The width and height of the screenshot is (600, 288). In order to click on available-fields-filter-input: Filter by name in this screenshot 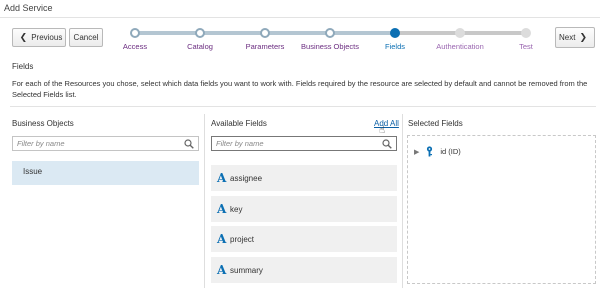, I will do `click(304, 143)`.